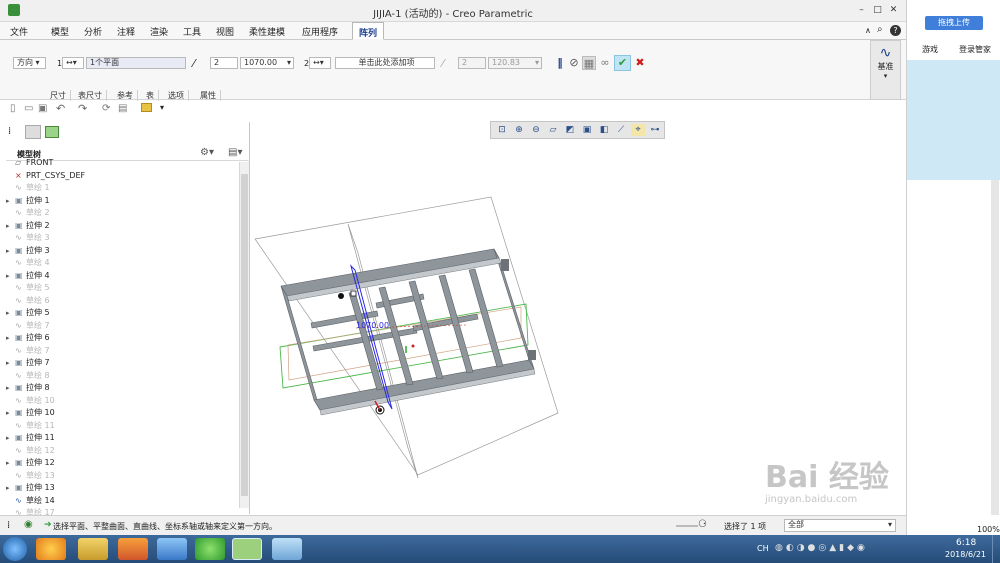 This screenshot has height=563, width=1000. Describe the element at coordinates (28, 226) in the screenshot. I see `tree-row: ▸ ▣ 拉伸 2` at that location.